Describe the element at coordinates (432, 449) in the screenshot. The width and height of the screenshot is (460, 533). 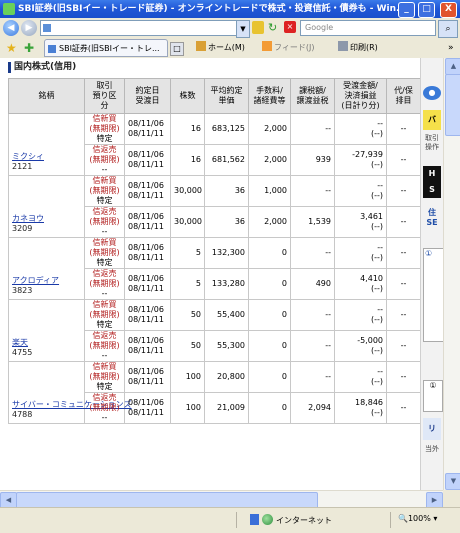
I see `sidebar-text-3: 当外` at that location.